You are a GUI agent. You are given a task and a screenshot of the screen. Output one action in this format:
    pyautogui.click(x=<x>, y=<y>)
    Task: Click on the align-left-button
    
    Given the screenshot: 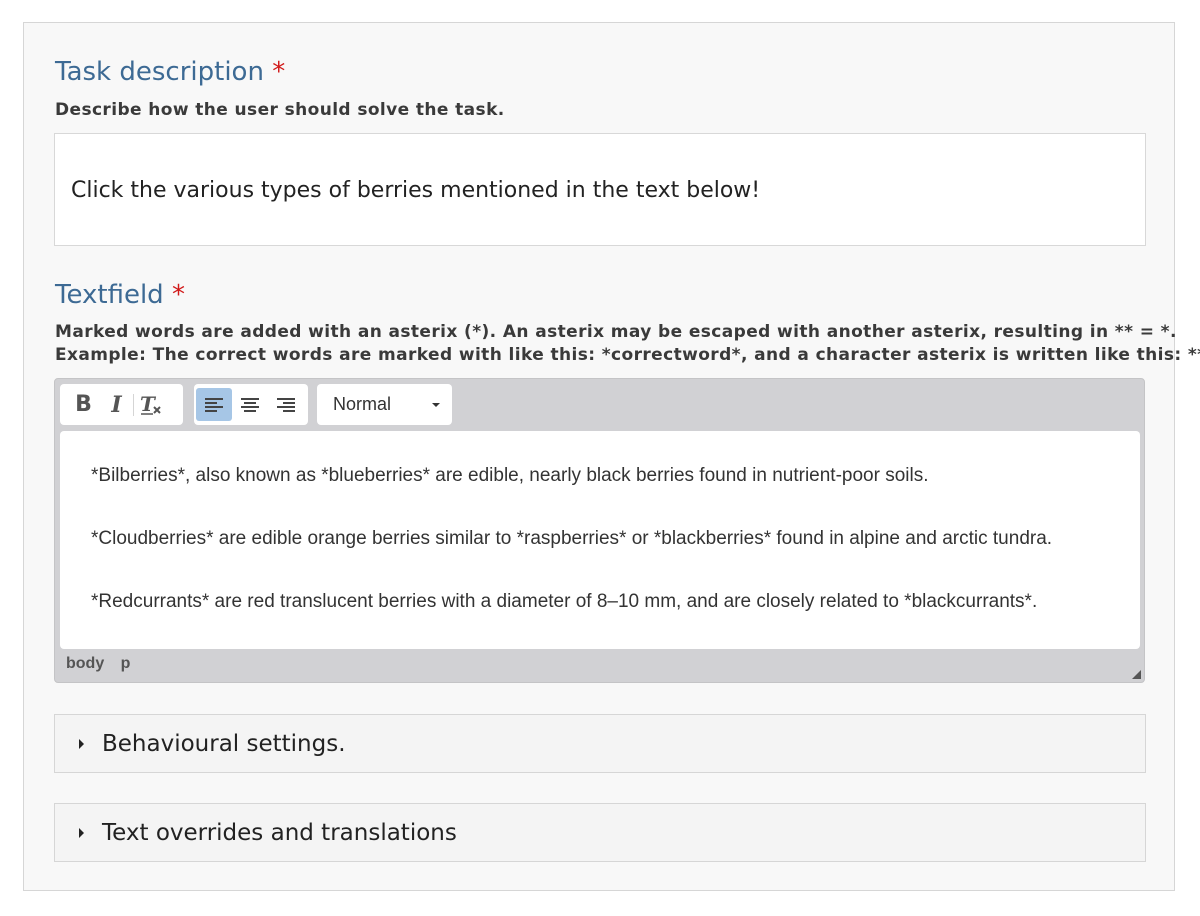 What is the action you would take?
    pyautogui.click(x=214, y=404)
    